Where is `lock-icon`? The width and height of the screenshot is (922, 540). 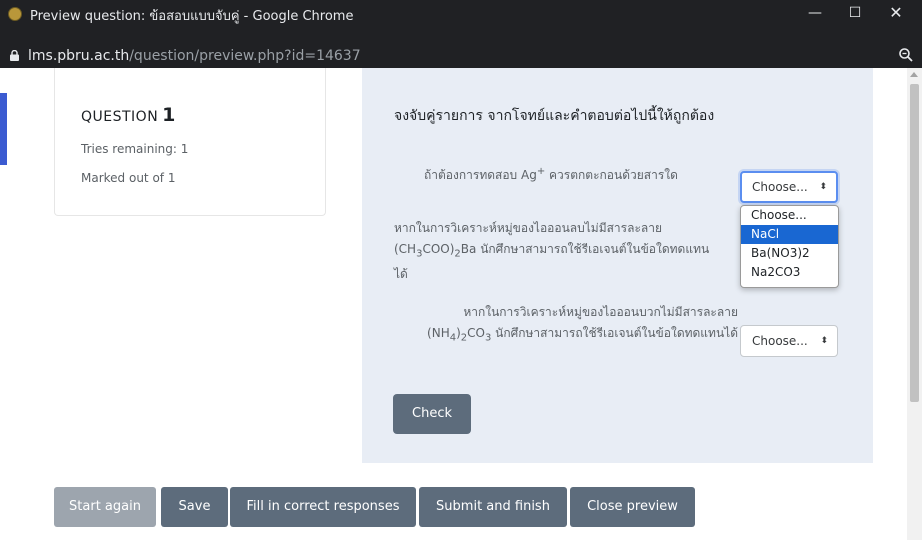
lock-icon is located at coordinates (14, 55).